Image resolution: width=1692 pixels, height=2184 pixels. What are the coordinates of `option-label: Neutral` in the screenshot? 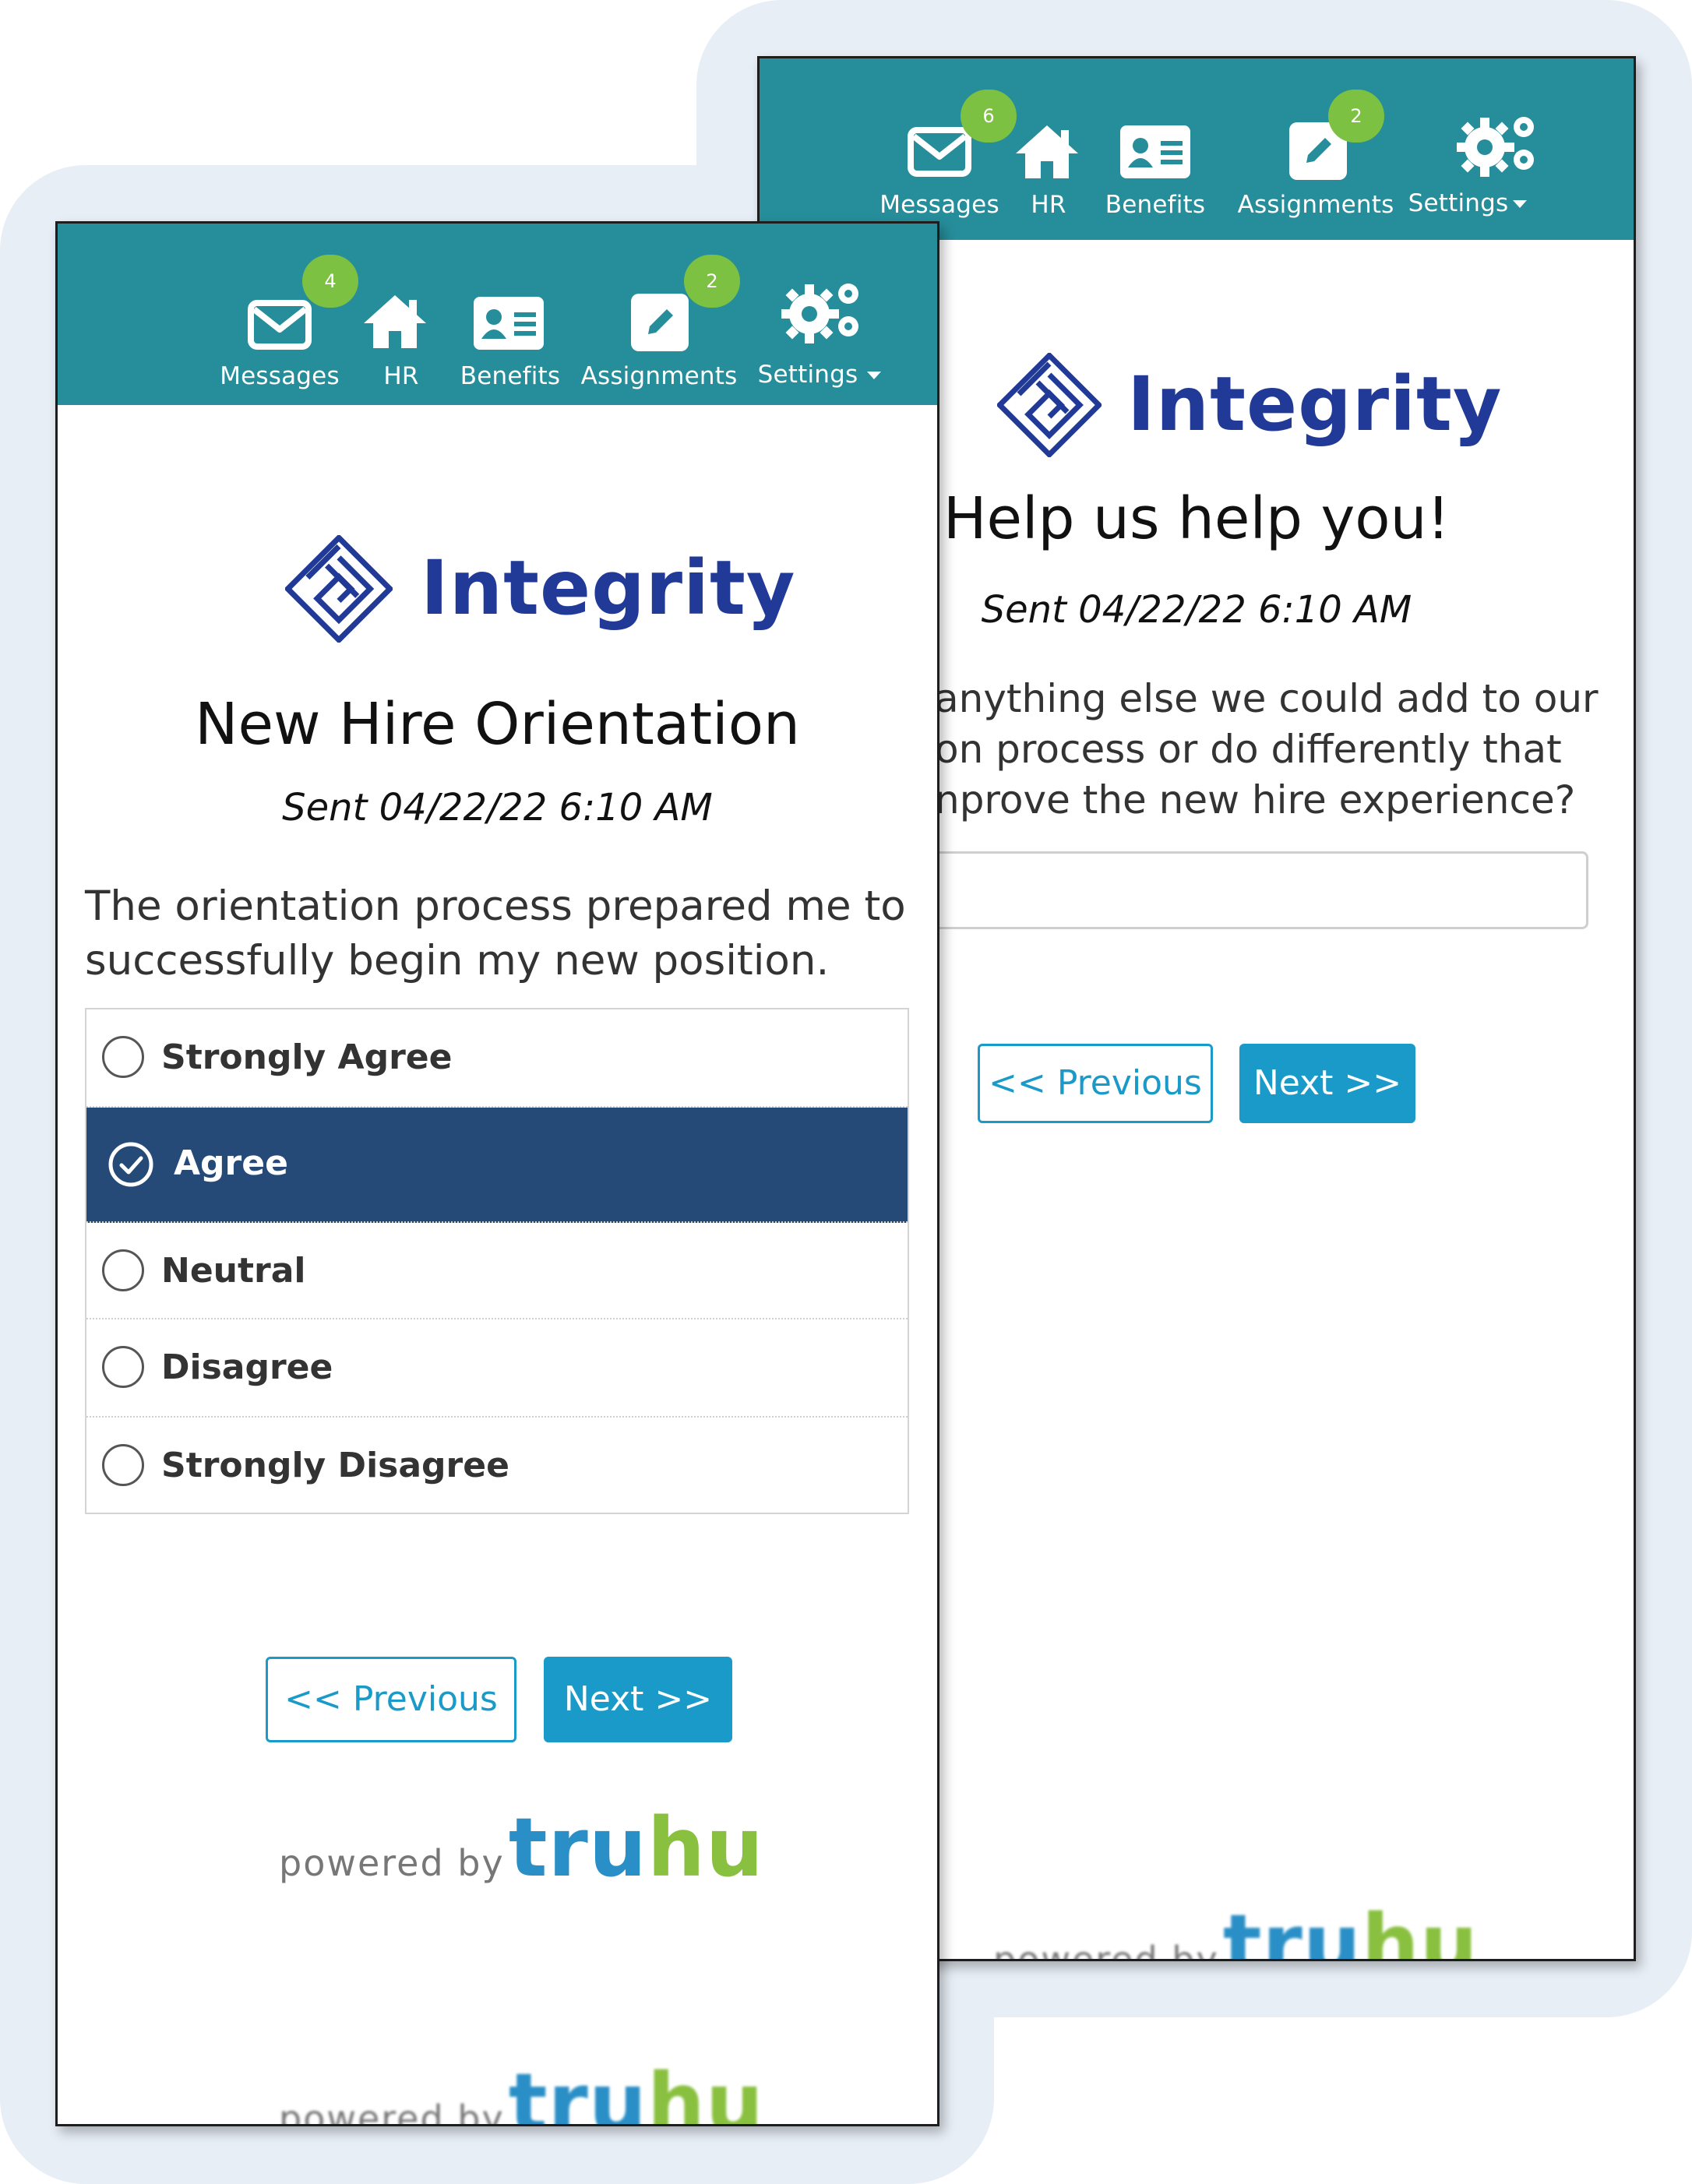 It's located at (233, 1271).